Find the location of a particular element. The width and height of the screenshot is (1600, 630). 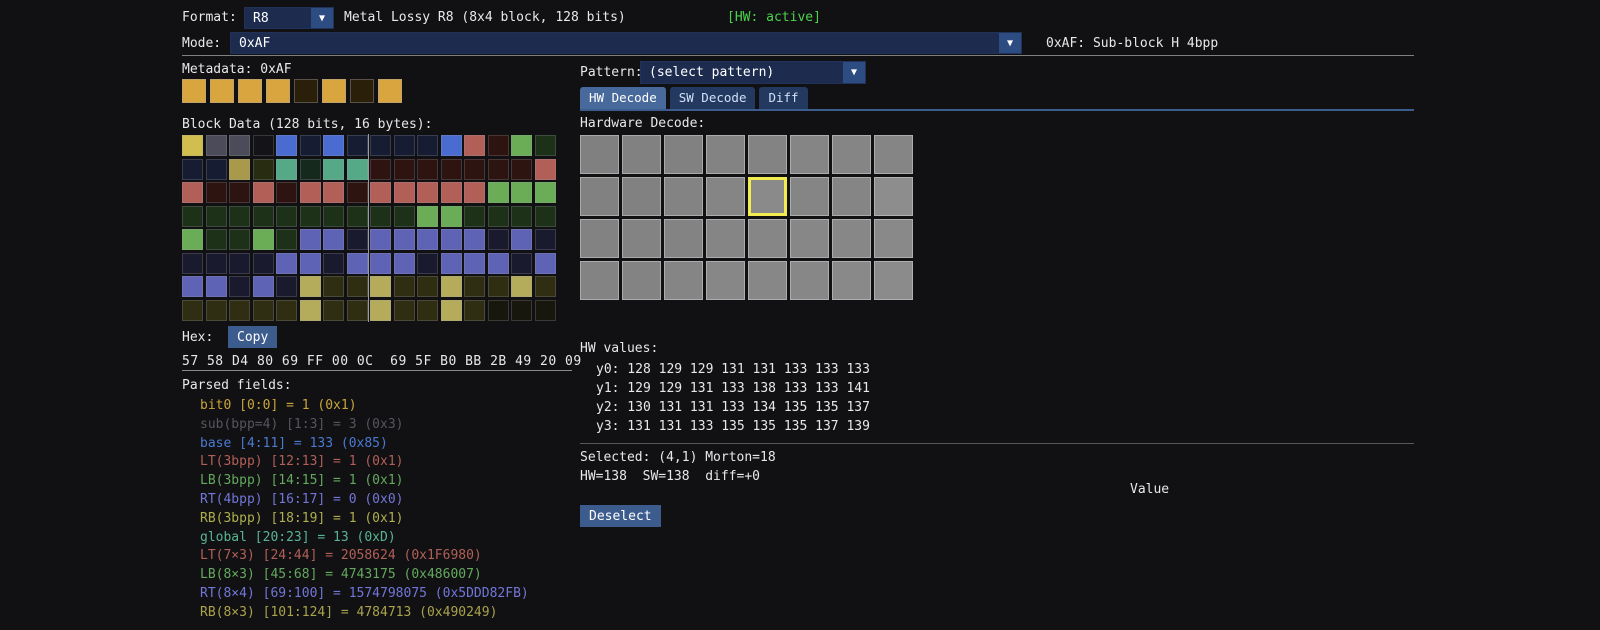

pattern-select: (select pattern) ▼ is located at coordinates (753, 72).